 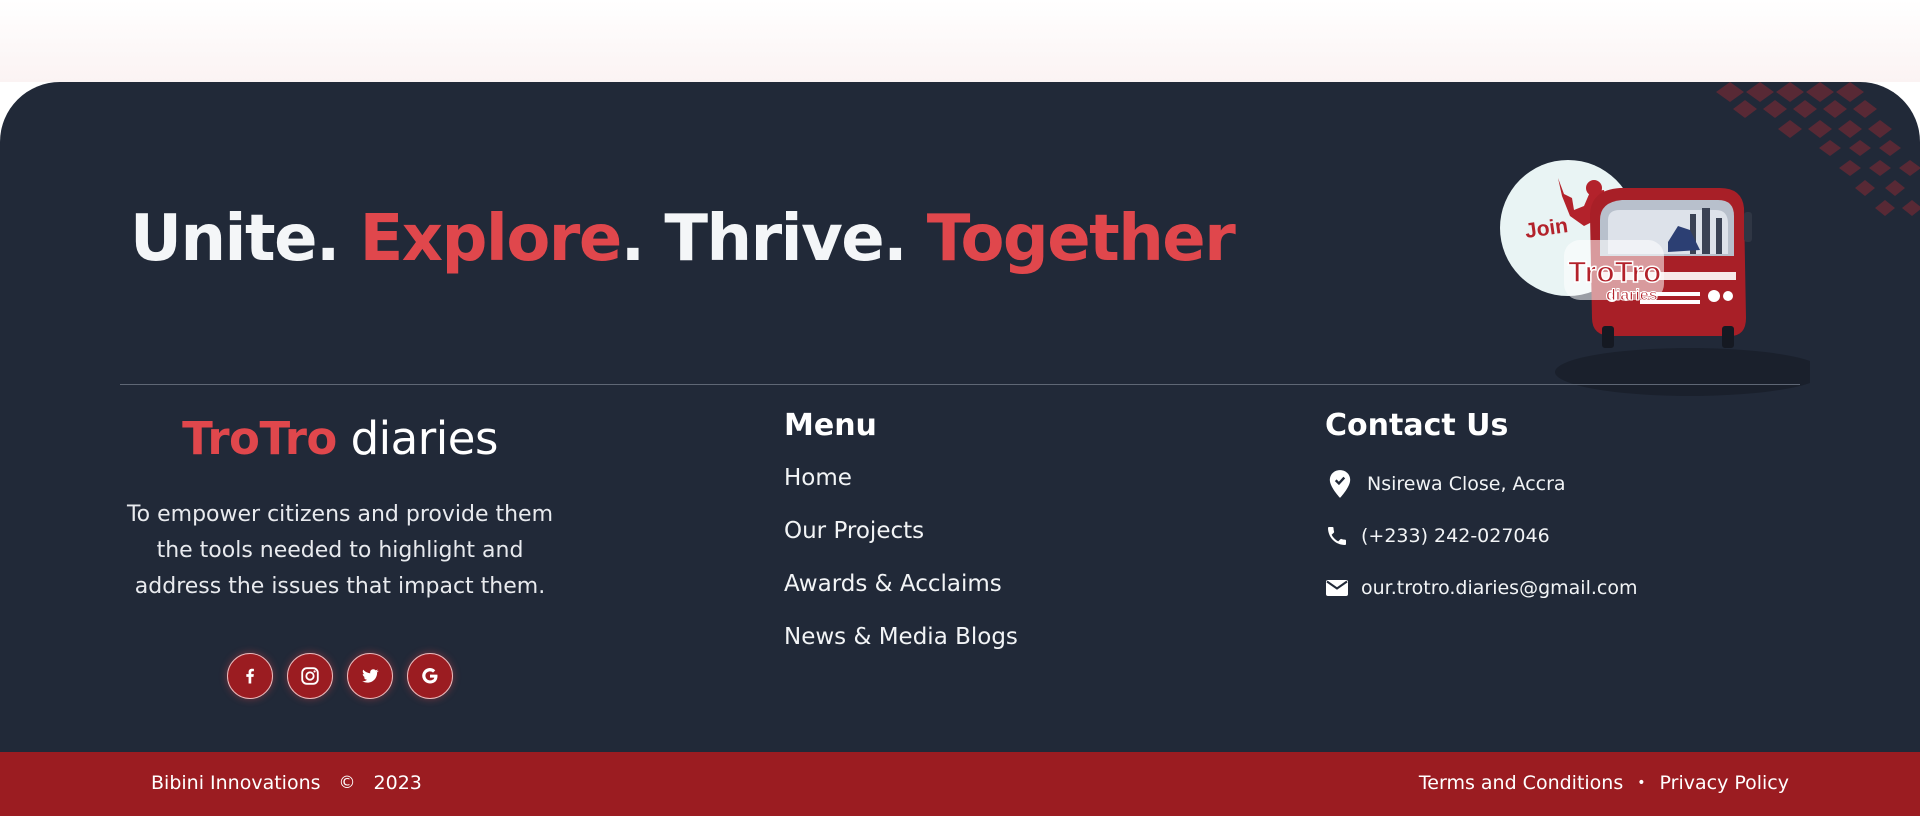 I want to click on brand-name-accent: TroTro, so click(x=259, y=438).